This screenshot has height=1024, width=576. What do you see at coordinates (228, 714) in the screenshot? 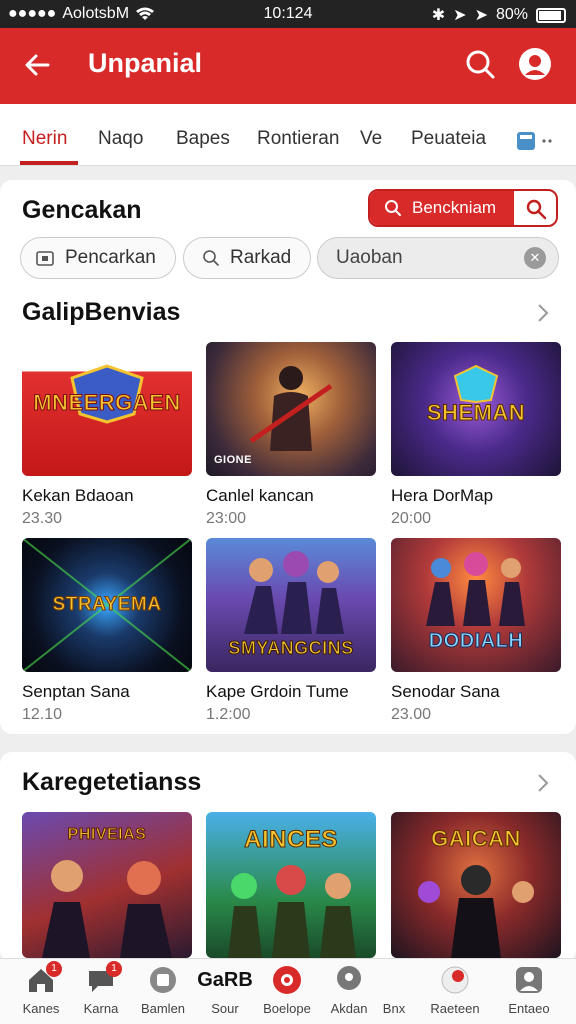
I see `game-price: 1.2:00` at bounding box center [228, 714].